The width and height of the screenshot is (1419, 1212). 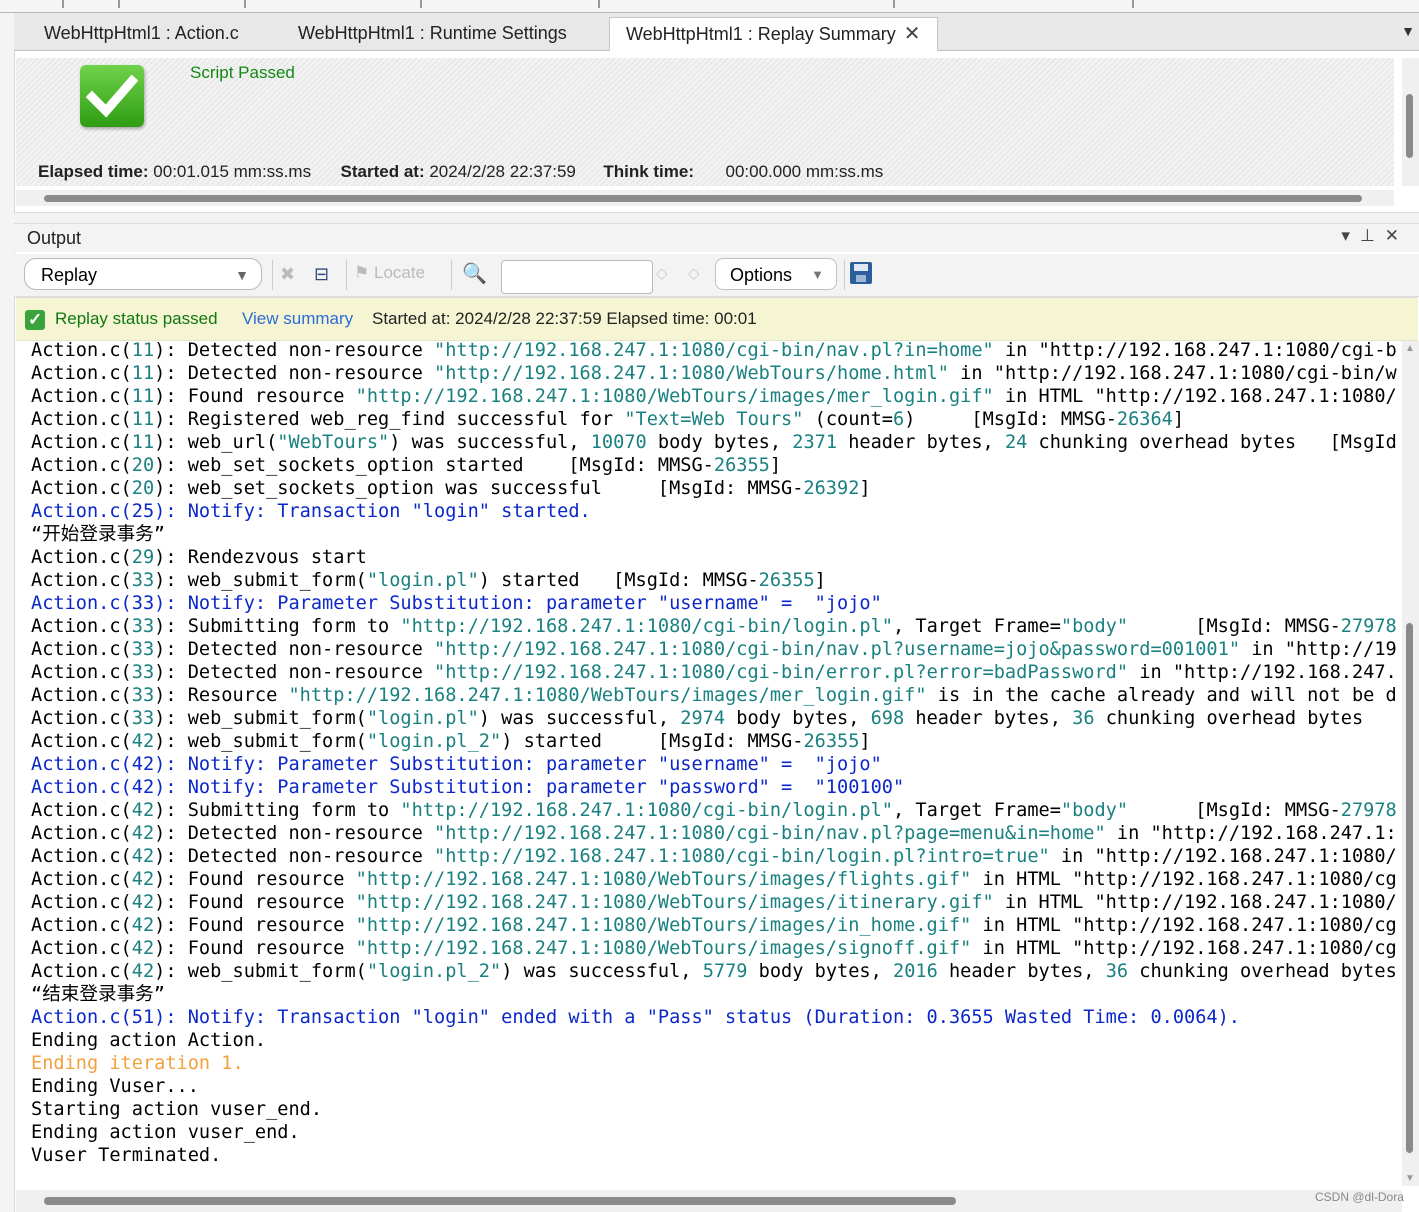 I want to click on elapsed-label: Elapsed time:, so click(x=93, y=171).